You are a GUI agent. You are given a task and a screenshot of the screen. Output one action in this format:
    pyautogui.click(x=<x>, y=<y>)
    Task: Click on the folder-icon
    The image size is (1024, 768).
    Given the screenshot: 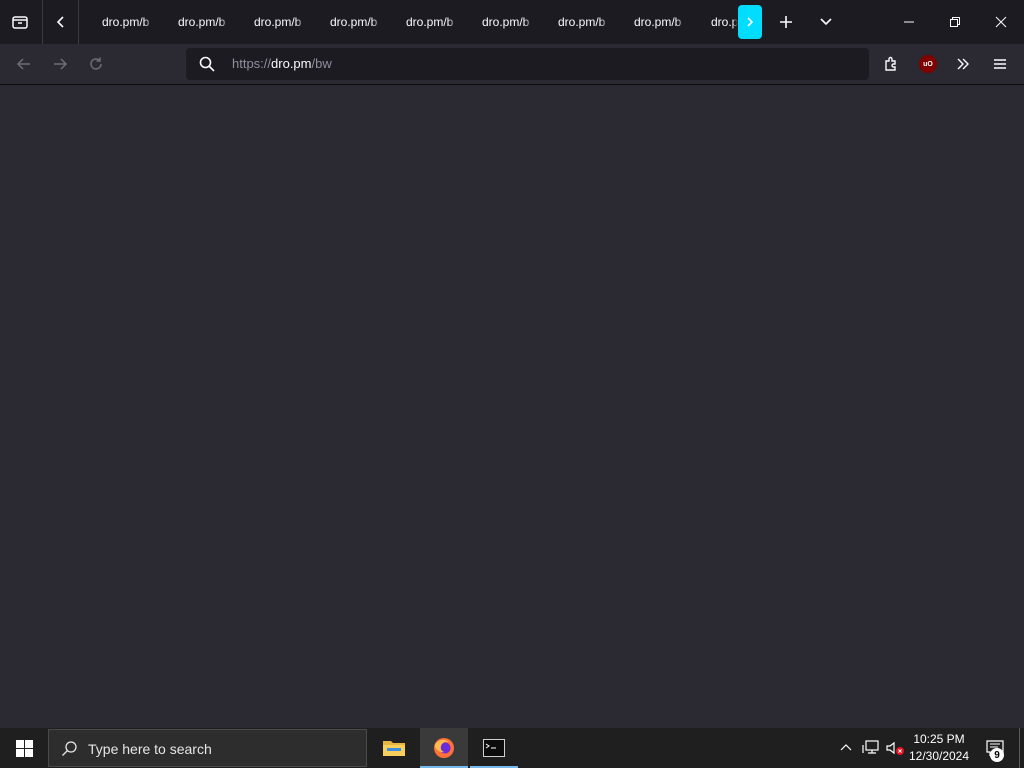 What is the action you would take?
    pyautogui.click(x=394, y=748)
    